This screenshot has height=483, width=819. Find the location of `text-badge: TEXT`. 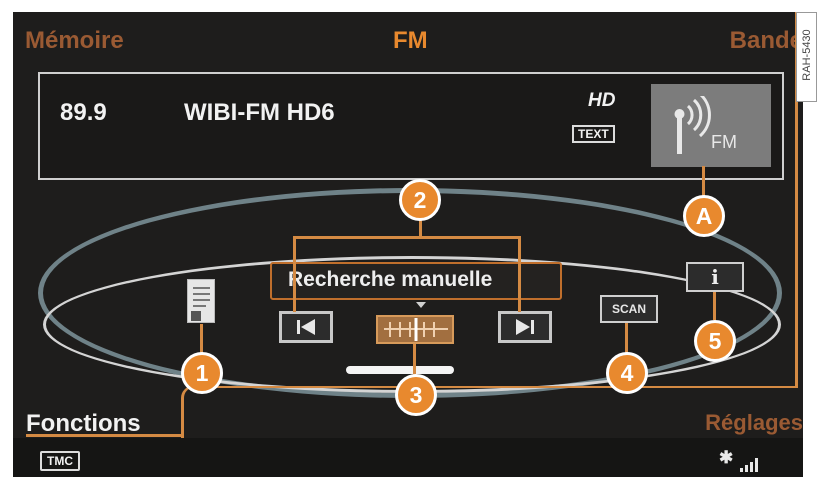

text-badge: TEXT is located at coordinates (593, 134).